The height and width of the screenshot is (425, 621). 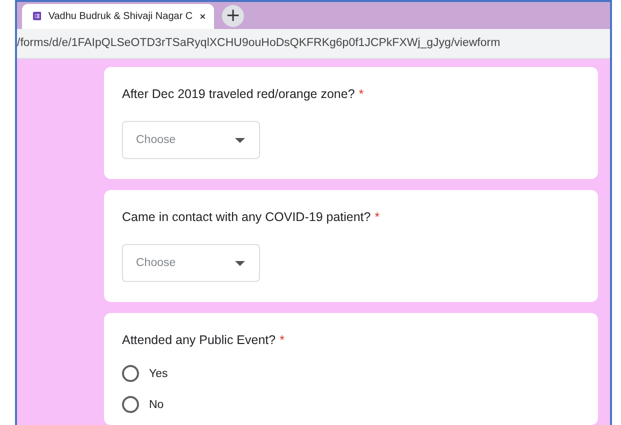 What do you see at coordinates (233, 15) in the screenshot?
I see `new-tab-button: +` at bounding box center [233, 15].